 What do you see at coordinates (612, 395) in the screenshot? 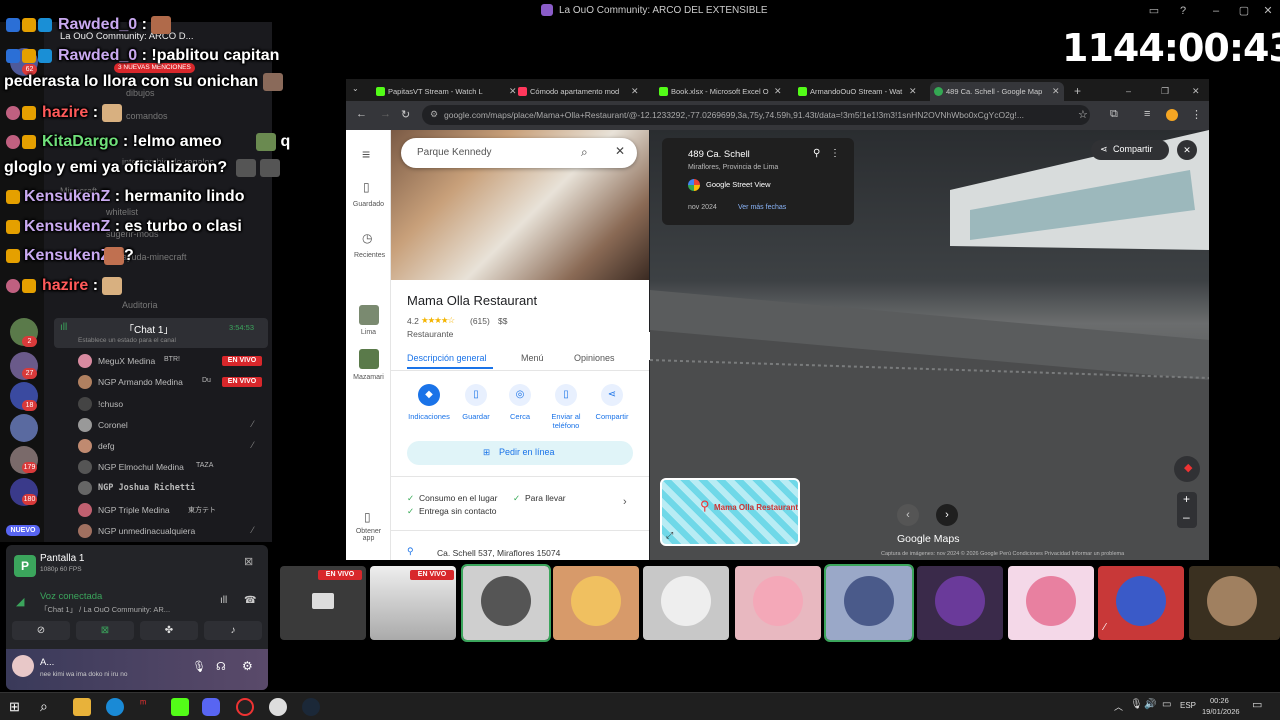
I see `share-icon: ⋖` at bounding box center [612, 395].